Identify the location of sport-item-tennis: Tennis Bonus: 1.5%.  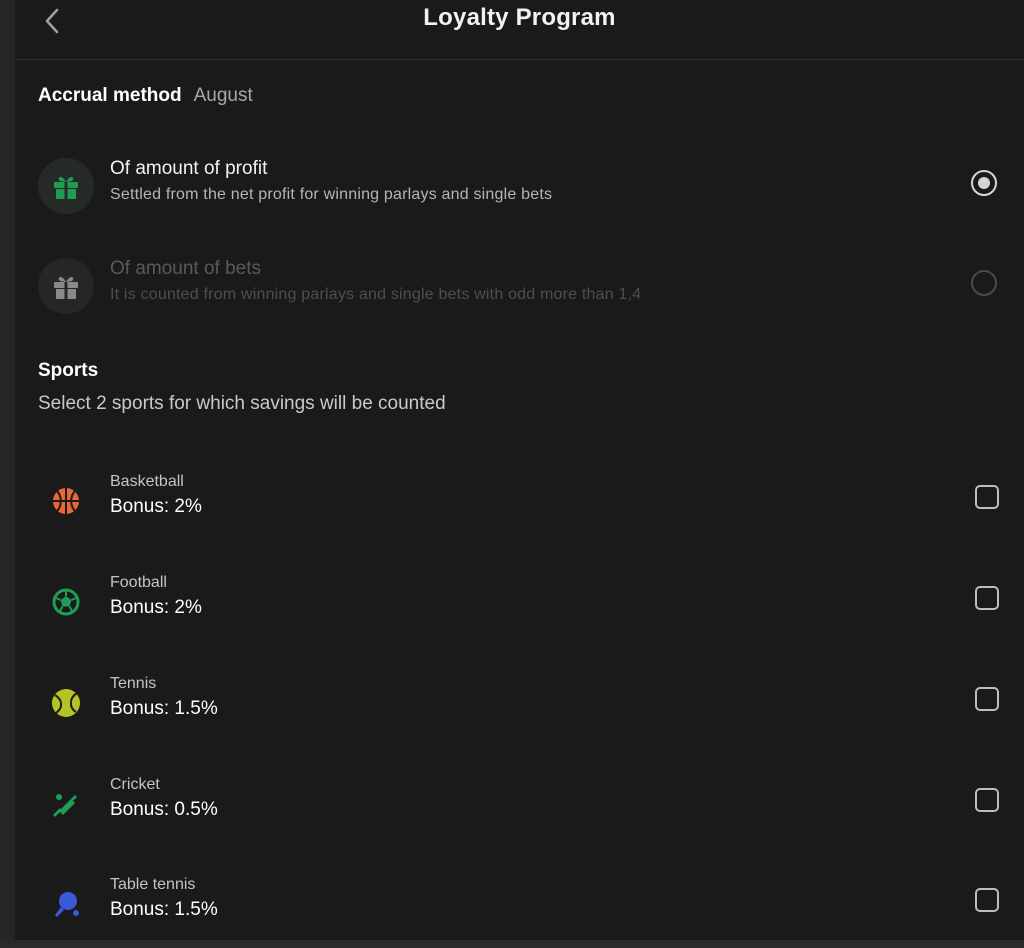
(519, 707).